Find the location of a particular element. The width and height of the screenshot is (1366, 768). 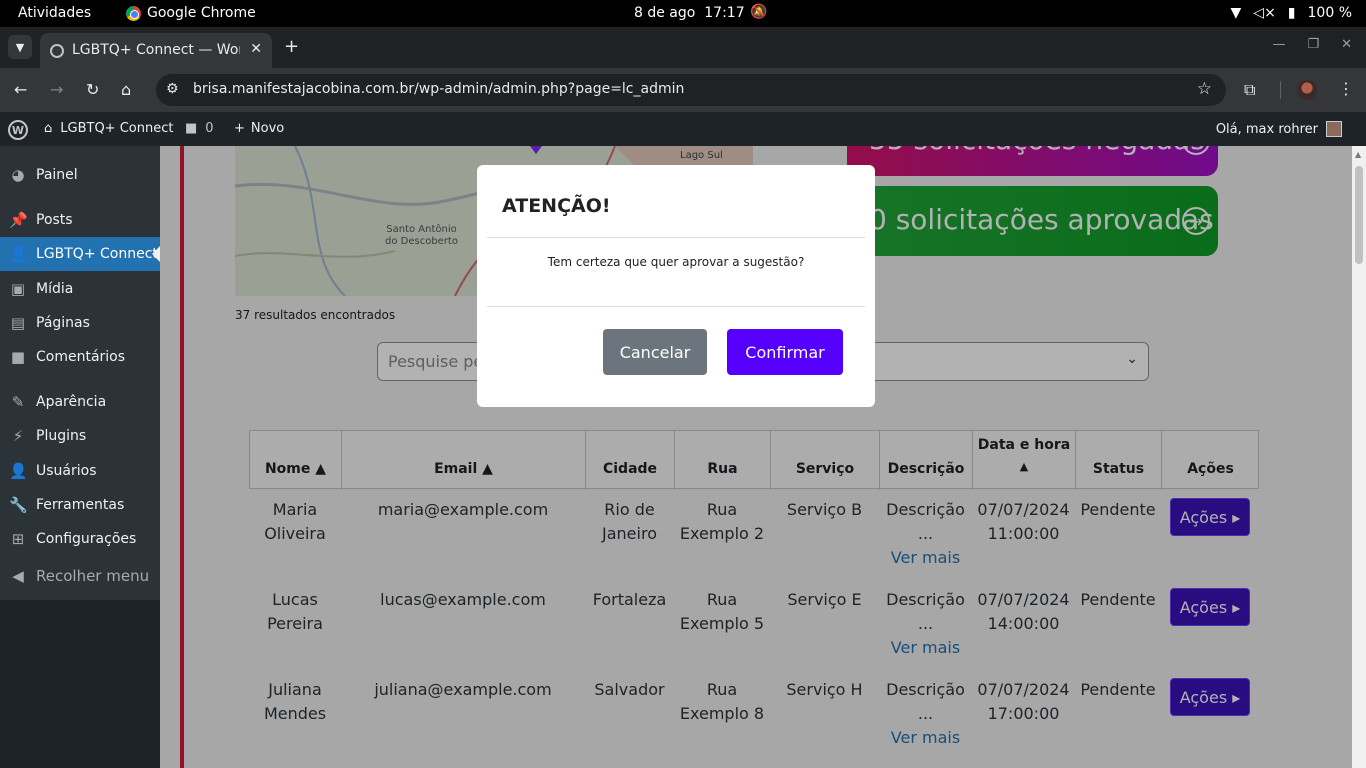

minimize-icon: — is located at coordinates (1278, 44).